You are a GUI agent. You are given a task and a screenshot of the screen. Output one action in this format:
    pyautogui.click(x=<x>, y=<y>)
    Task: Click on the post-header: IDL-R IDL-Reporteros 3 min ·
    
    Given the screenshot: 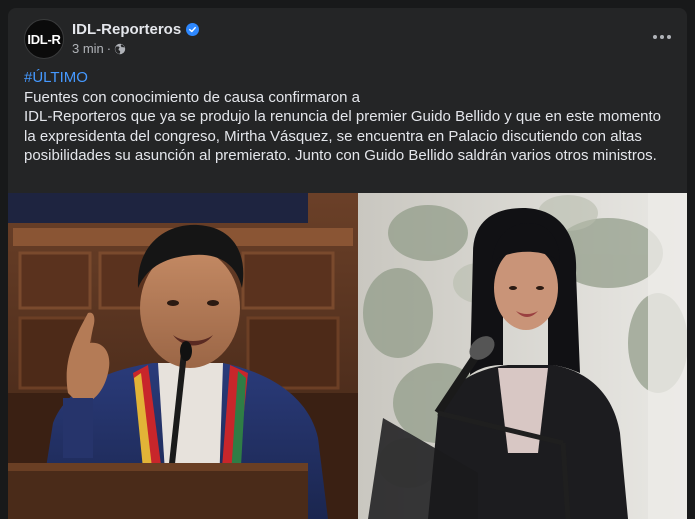 What is the action you would take?
    pyautogui.click(x=347, y=40)
    